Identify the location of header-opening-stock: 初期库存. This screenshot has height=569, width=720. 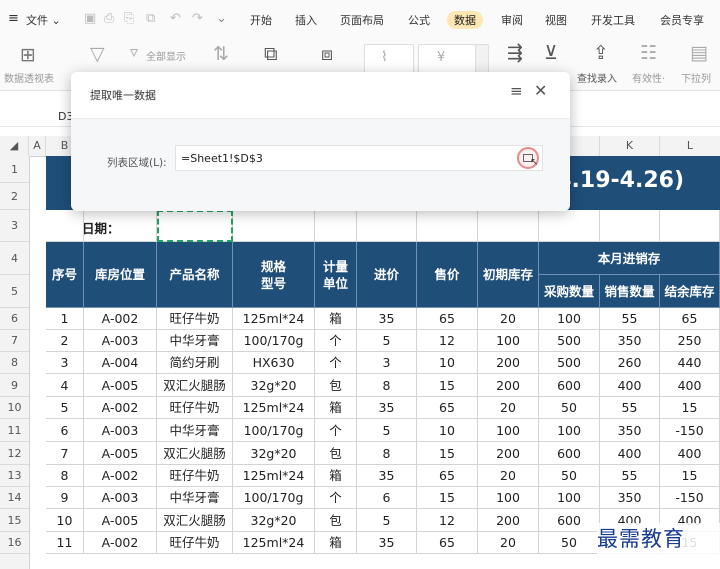
(508, 275).